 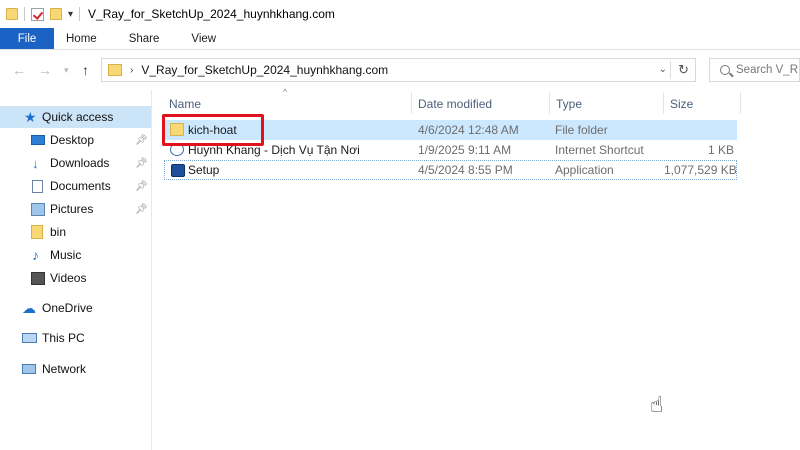 I want to click on up-arrow-icon: ↑, so click(x=85, y=70).